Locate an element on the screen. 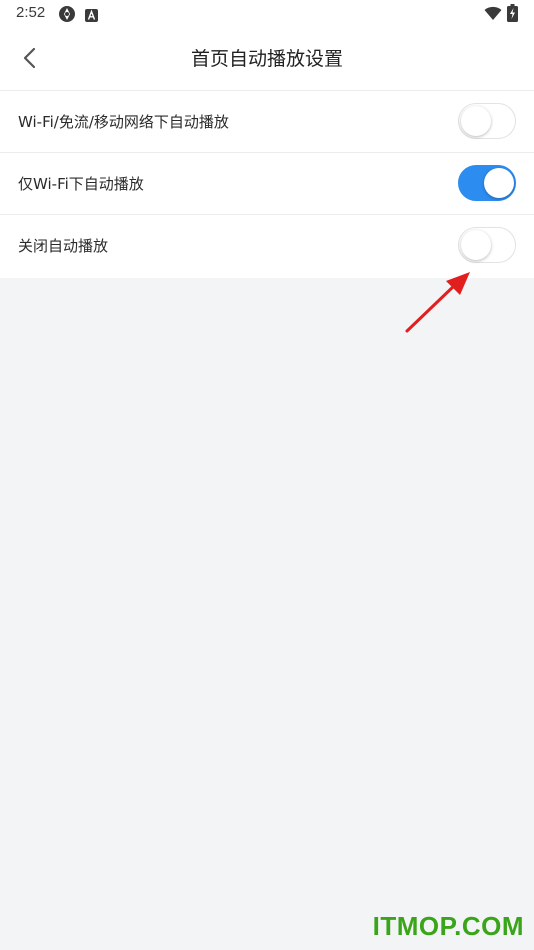 The image size is (534, 950). status-bar: 2:52 is located at coordinates (267, 14).